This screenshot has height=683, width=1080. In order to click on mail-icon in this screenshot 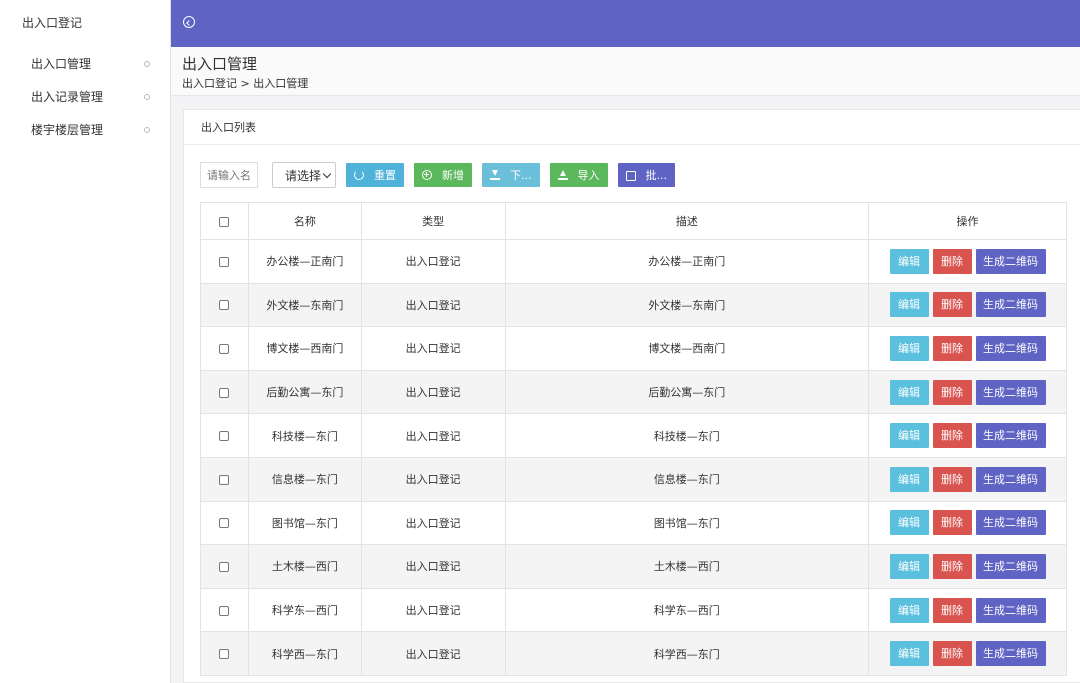, I will do `click(630, 175)`.